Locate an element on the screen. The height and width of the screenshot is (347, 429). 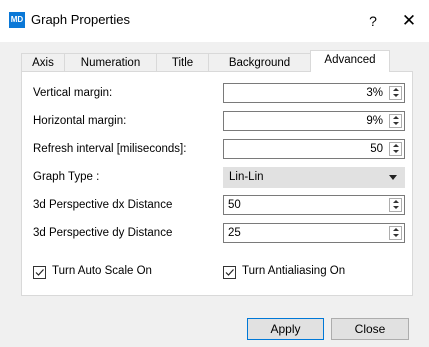
horizontal-margin-label: Horizontal margin: is located at coordinates (80, 121).